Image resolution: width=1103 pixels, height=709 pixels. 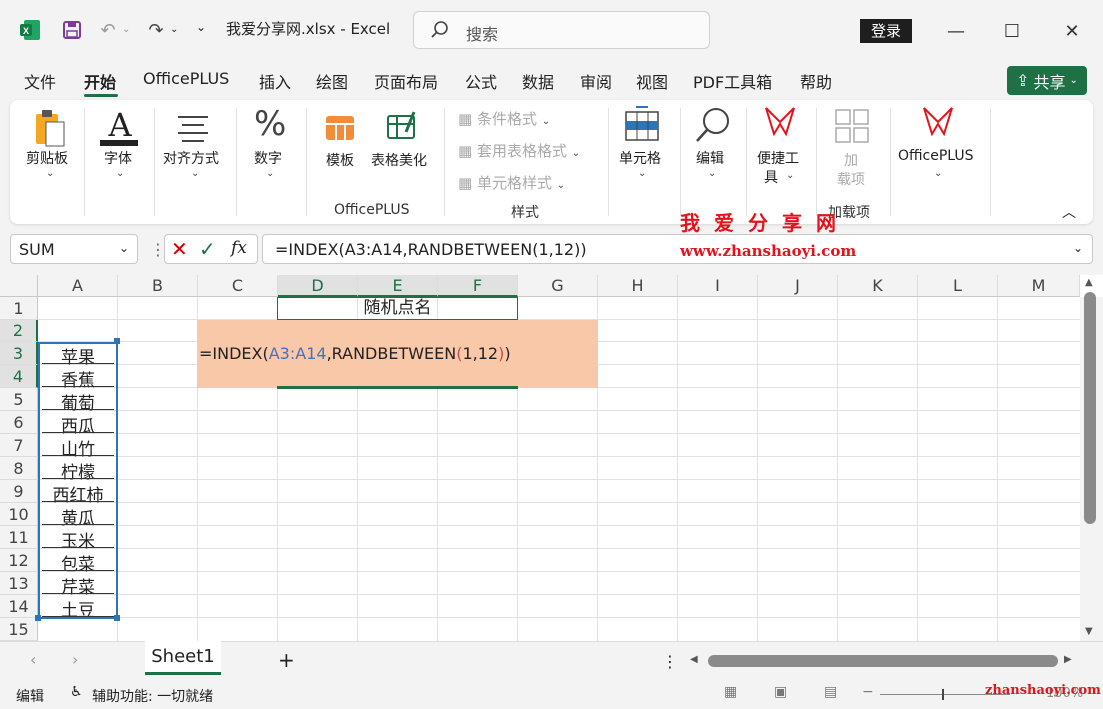 I want to click on close-icon: ✕, so click(x=1072, y=31).